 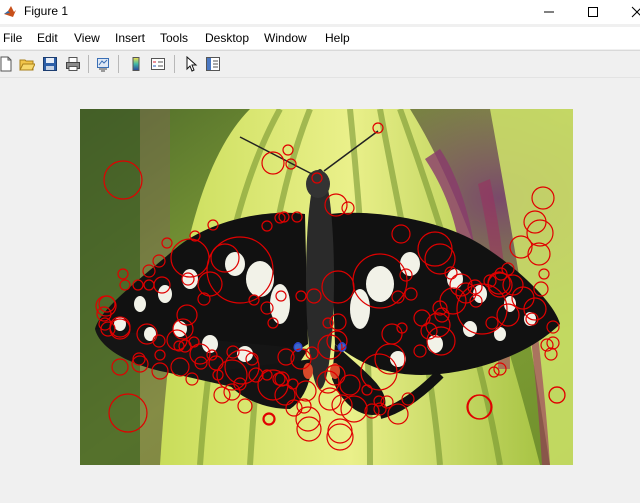 I want to click on menu-help: Help, so click(x=337, y=38).